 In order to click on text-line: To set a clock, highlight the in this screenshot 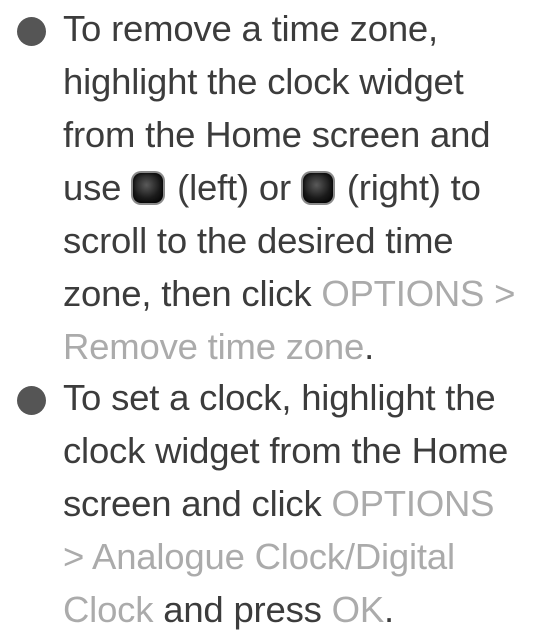, I will do `click(279, 397)`.